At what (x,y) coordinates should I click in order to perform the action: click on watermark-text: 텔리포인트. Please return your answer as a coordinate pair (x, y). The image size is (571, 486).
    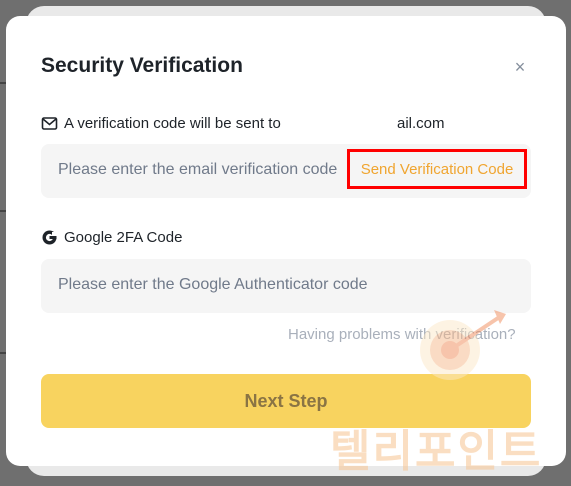
    Looking at the image, I should click on (436, 451).